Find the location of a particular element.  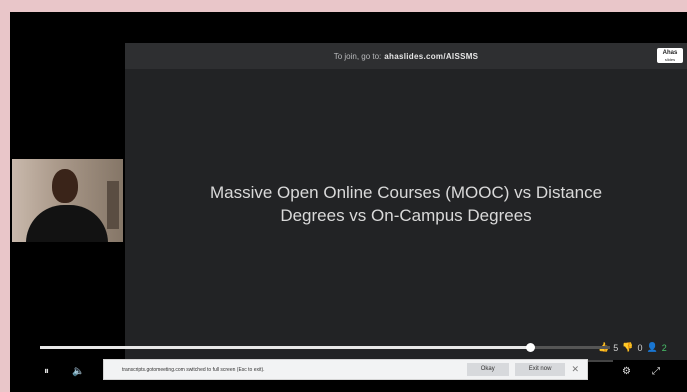

volume-icon: 🔈 is located at coordinates (78, 372).